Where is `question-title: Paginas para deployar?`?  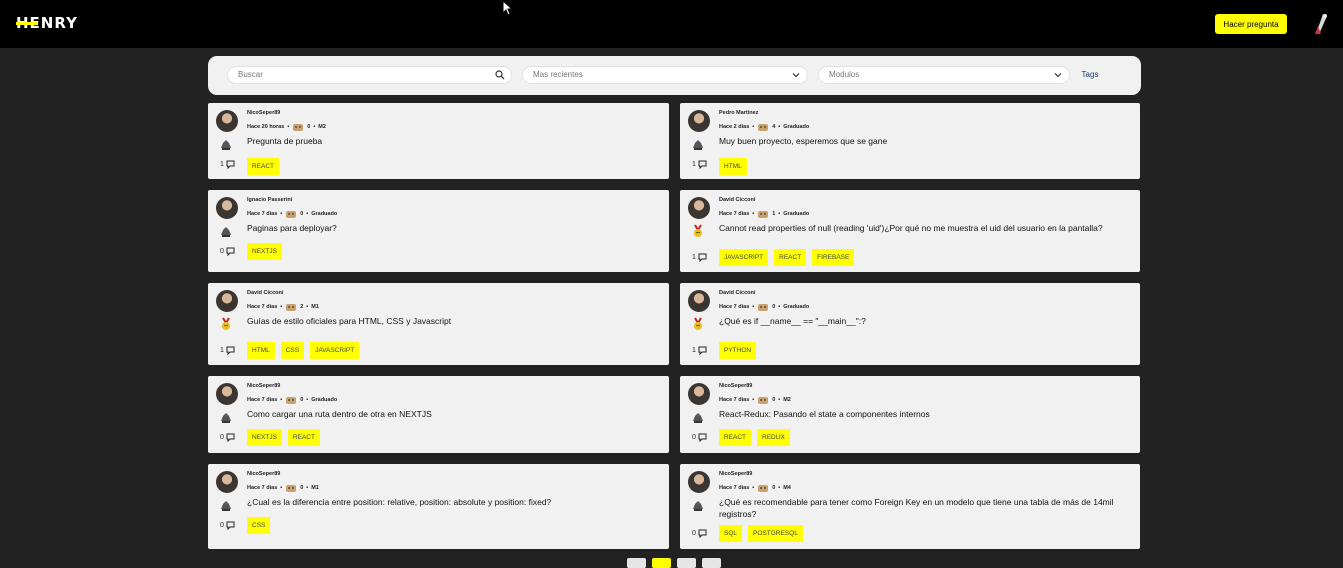
question-title: Paginas para deployar? is located at coordinates (452, 229).